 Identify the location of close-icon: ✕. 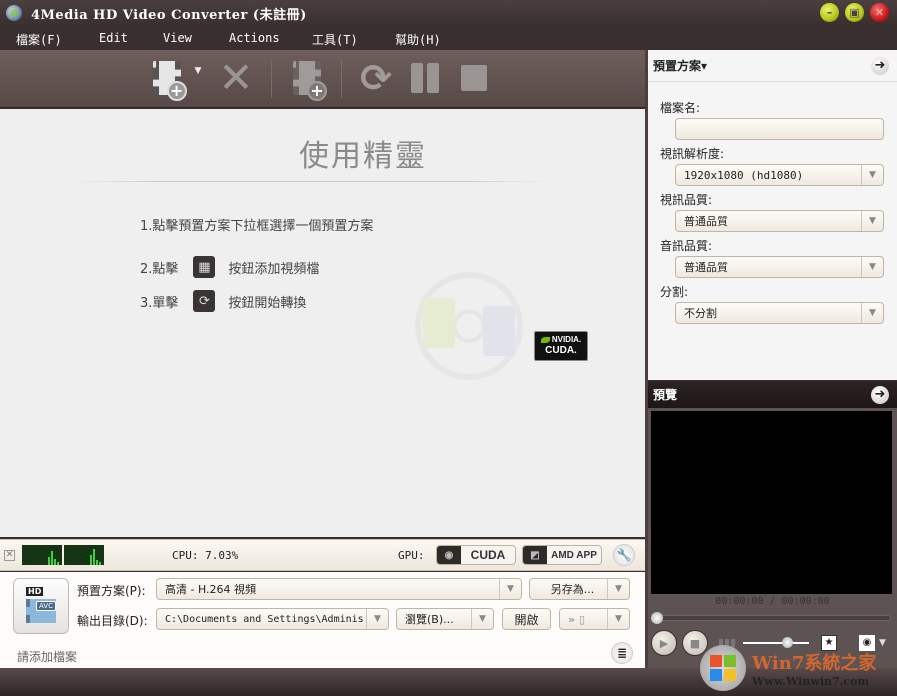
(879, 12).